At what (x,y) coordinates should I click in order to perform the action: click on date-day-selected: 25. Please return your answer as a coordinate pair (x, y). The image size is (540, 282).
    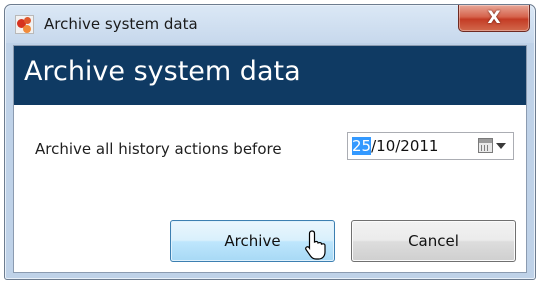
    Looking at the image, I should click on (362, 146).